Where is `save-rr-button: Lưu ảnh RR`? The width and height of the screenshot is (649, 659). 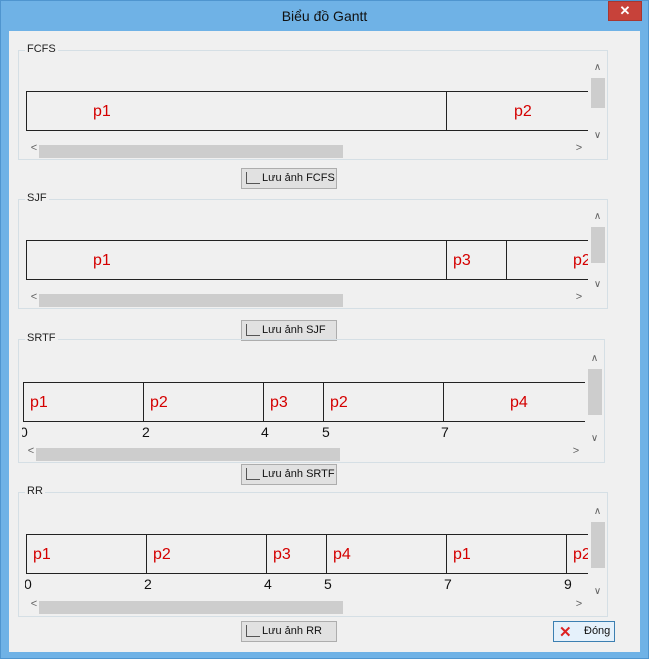 save-rr-button: Lưu ảnh RR is located at coordinates (289, 631).